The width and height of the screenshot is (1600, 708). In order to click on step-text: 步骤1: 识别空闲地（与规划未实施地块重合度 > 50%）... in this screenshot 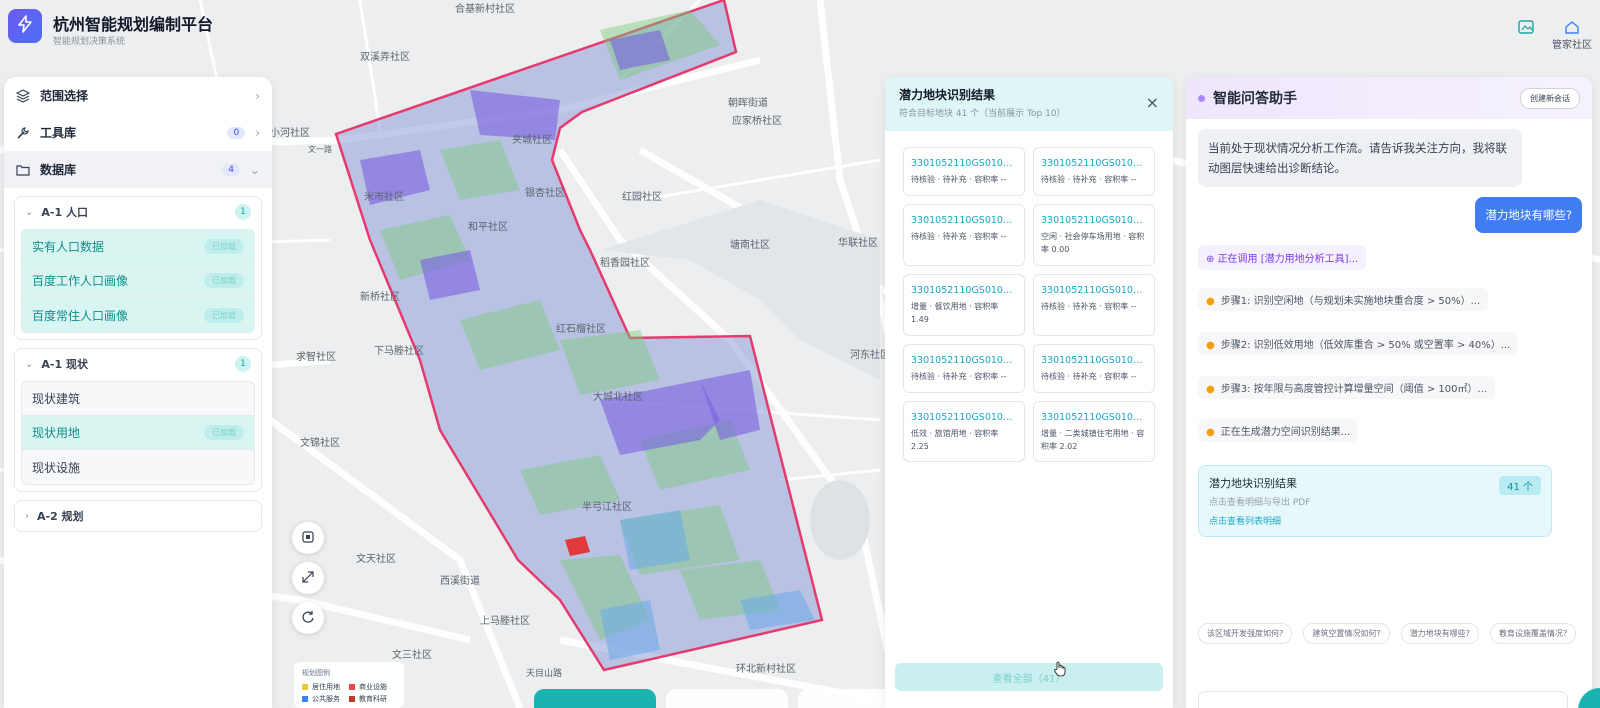, I will do `click(1350, 301)`.